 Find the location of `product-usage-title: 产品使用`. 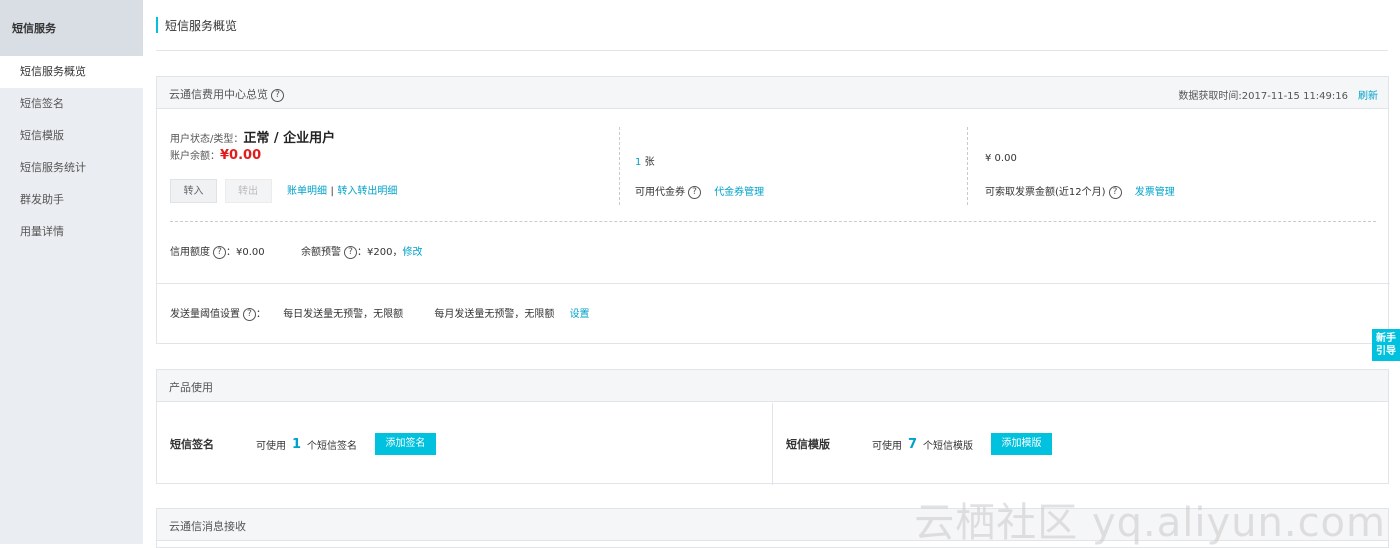

product-usage-title: 产品使用 is located at coordinates (191, 387).